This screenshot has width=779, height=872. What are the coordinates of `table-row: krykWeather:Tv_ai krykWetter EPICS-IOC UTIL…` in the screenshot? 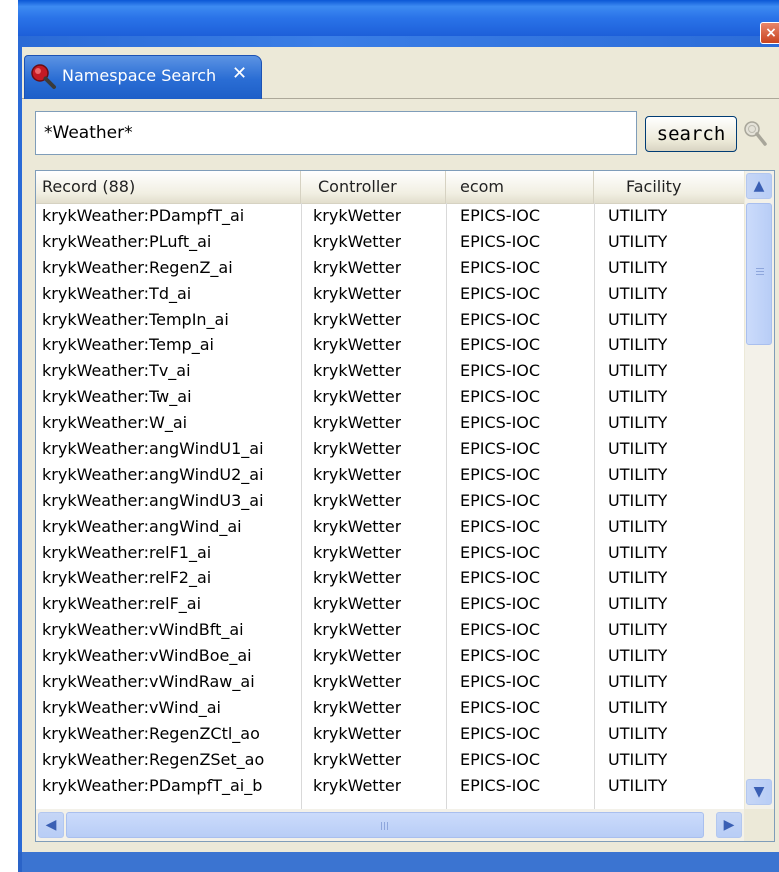 It's located at (390, 371).